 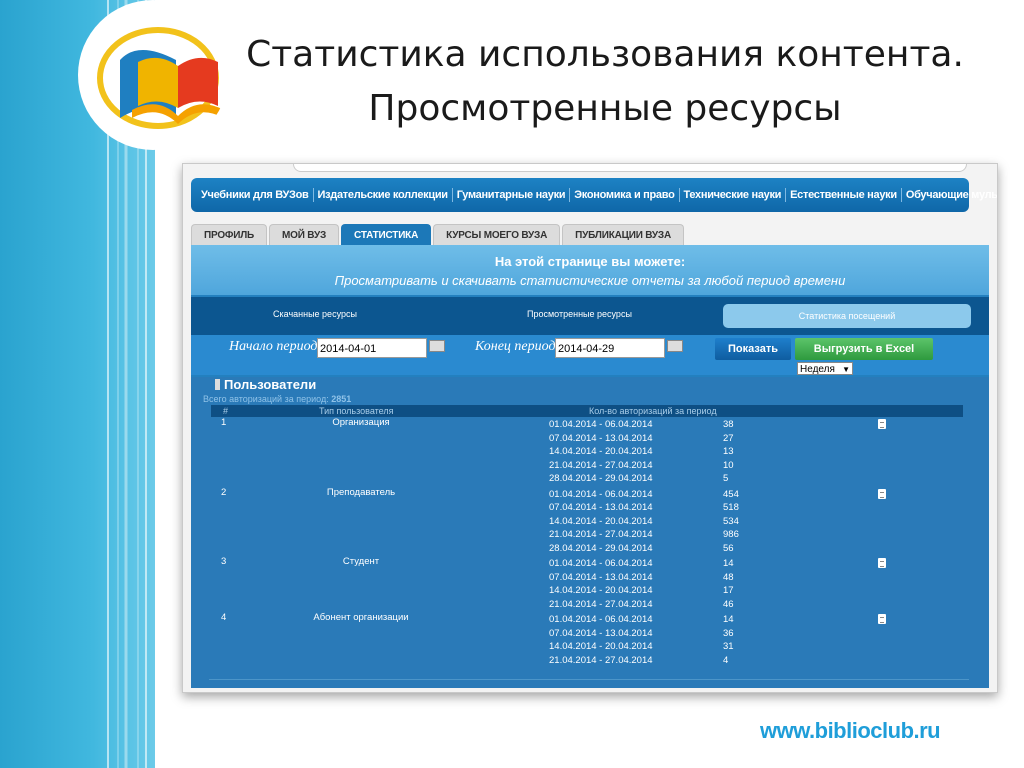 I want to click on browser-top-bar, so click(x=630, y=168).